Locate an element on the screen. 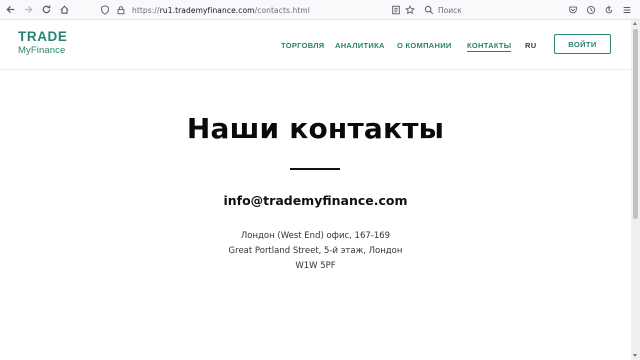  reload-icon is located at coordinates (46, 10).